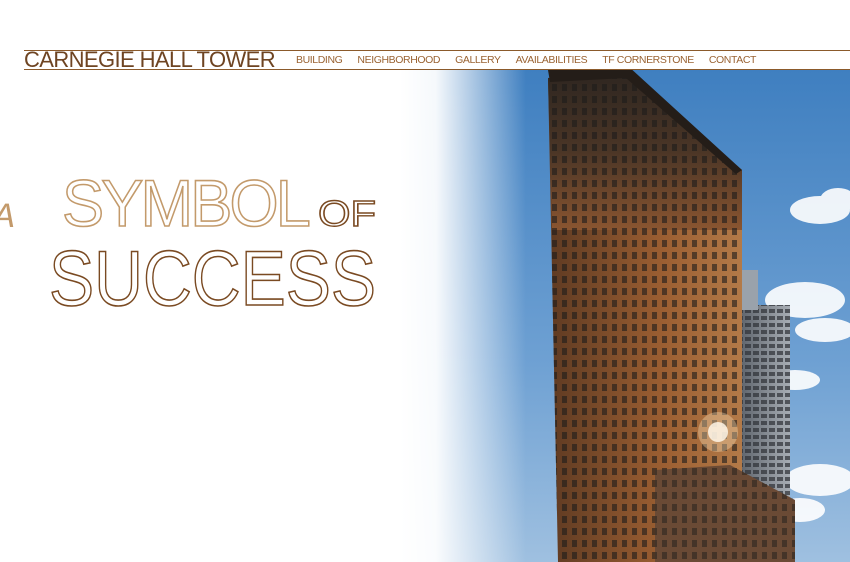 This screenshot has height=562, width=850. What do you see at coordinates (733, 60) in the screenshot?
I see `nav-contact: CONTACT` at bounding box center [733, 60].